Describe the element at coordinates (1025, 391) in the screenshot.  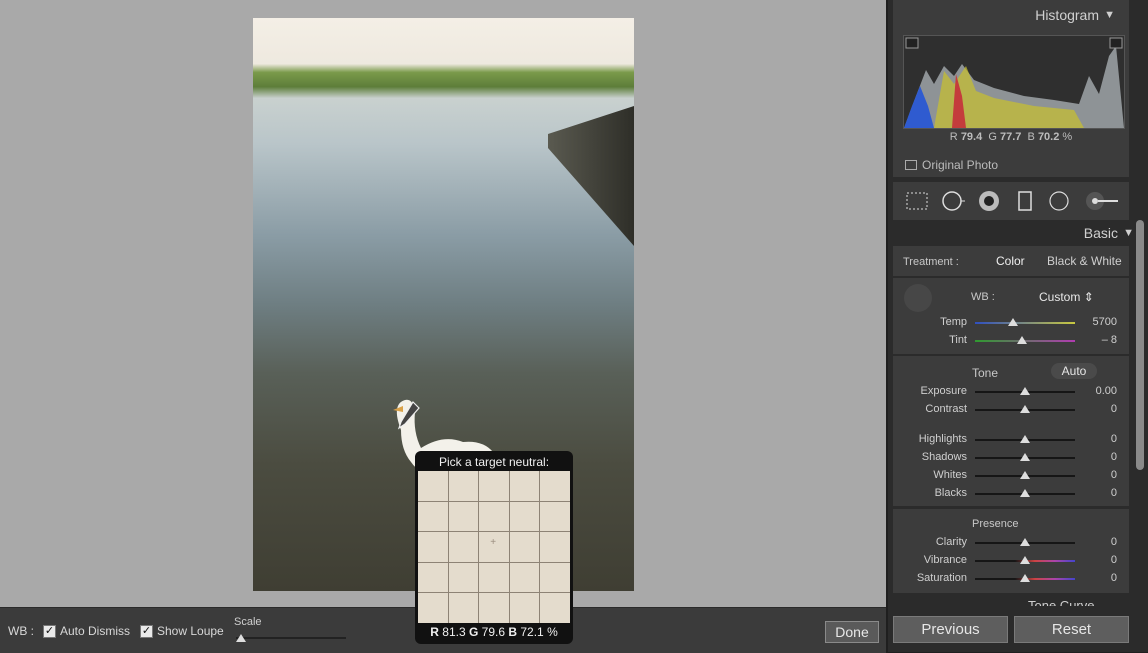
I see `exposure-thumb` at that location.